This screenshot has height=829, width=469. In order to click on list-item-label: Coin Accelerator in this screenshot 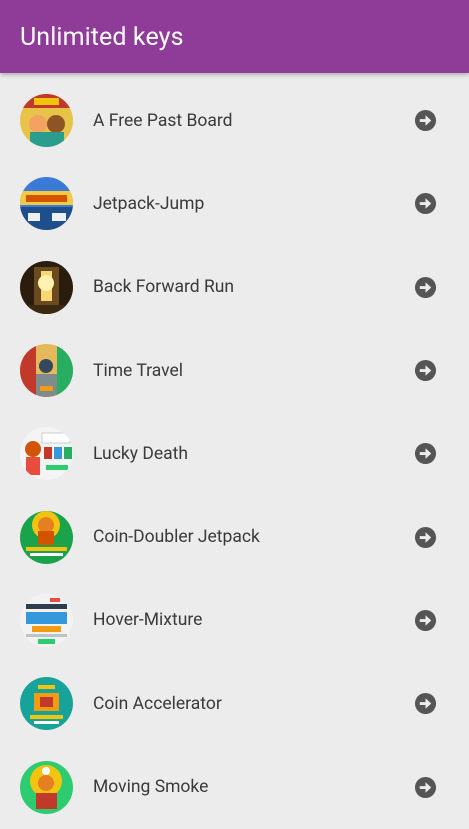, I will do `click(157, 703)`.